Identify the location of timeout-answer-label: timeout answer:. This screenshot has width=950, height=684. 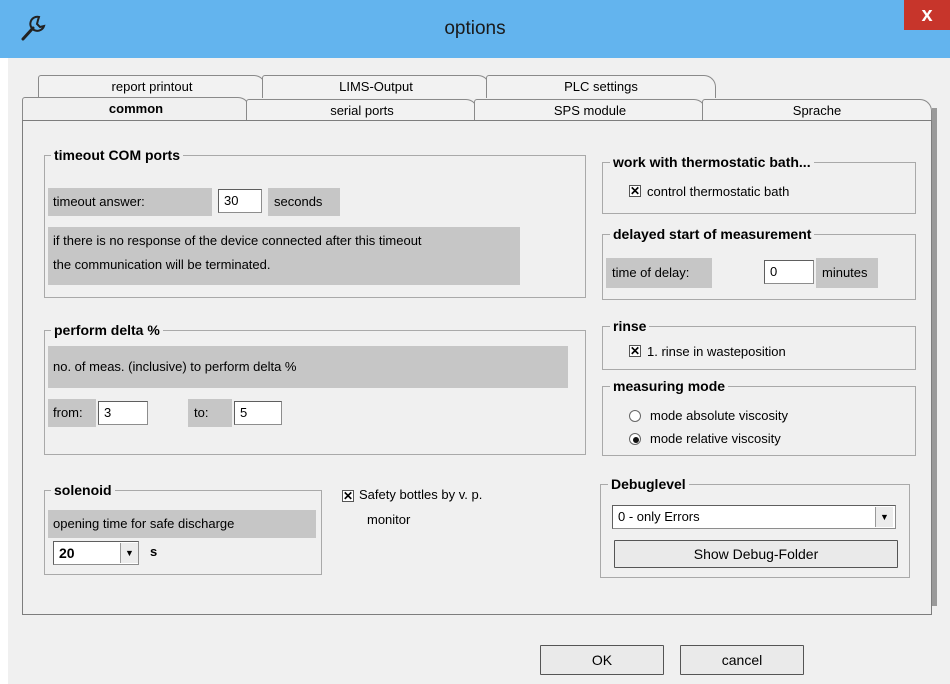
(99, 201).